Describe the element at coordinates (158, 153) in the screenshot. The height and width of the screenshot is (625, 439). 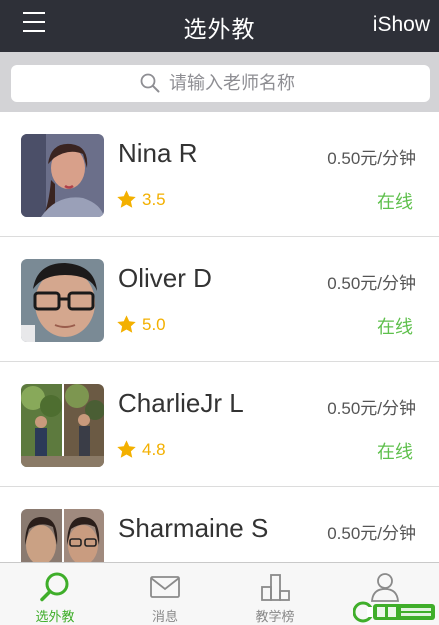
I see `teacher-name: Nina R` at that location.